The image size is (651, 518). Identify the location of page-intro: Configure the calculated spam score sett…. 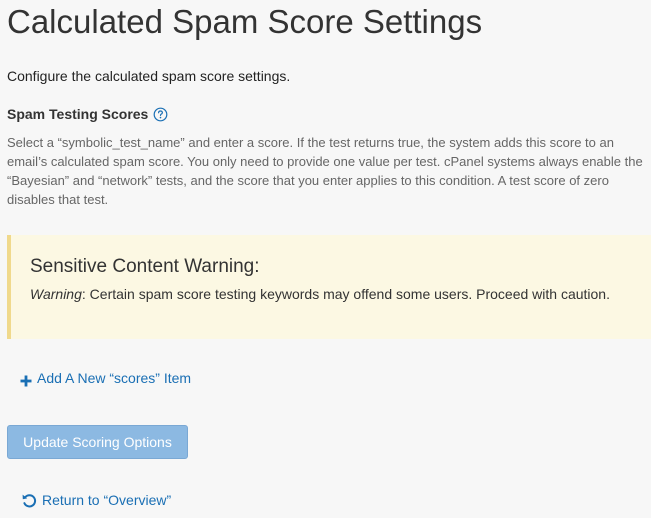
(149, 76).